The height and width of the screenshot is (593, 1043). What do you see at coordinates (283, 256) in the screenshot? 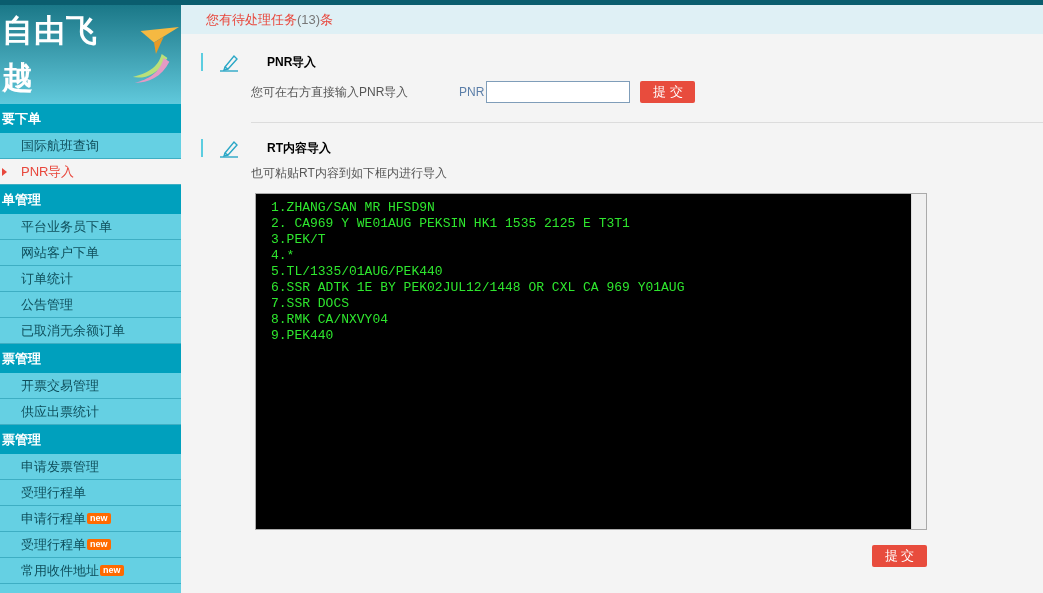
I see `rt-text-line: 4.*` at bounding box center [283, 256].